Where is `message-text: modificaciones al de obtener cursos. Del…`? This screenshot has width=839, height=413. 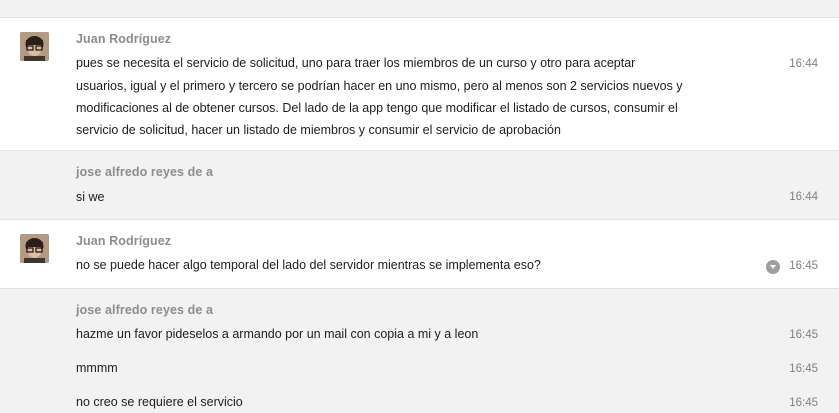
message-text: modificaciones al de obtener cursos. Del… is located at coordinates (377, 108).